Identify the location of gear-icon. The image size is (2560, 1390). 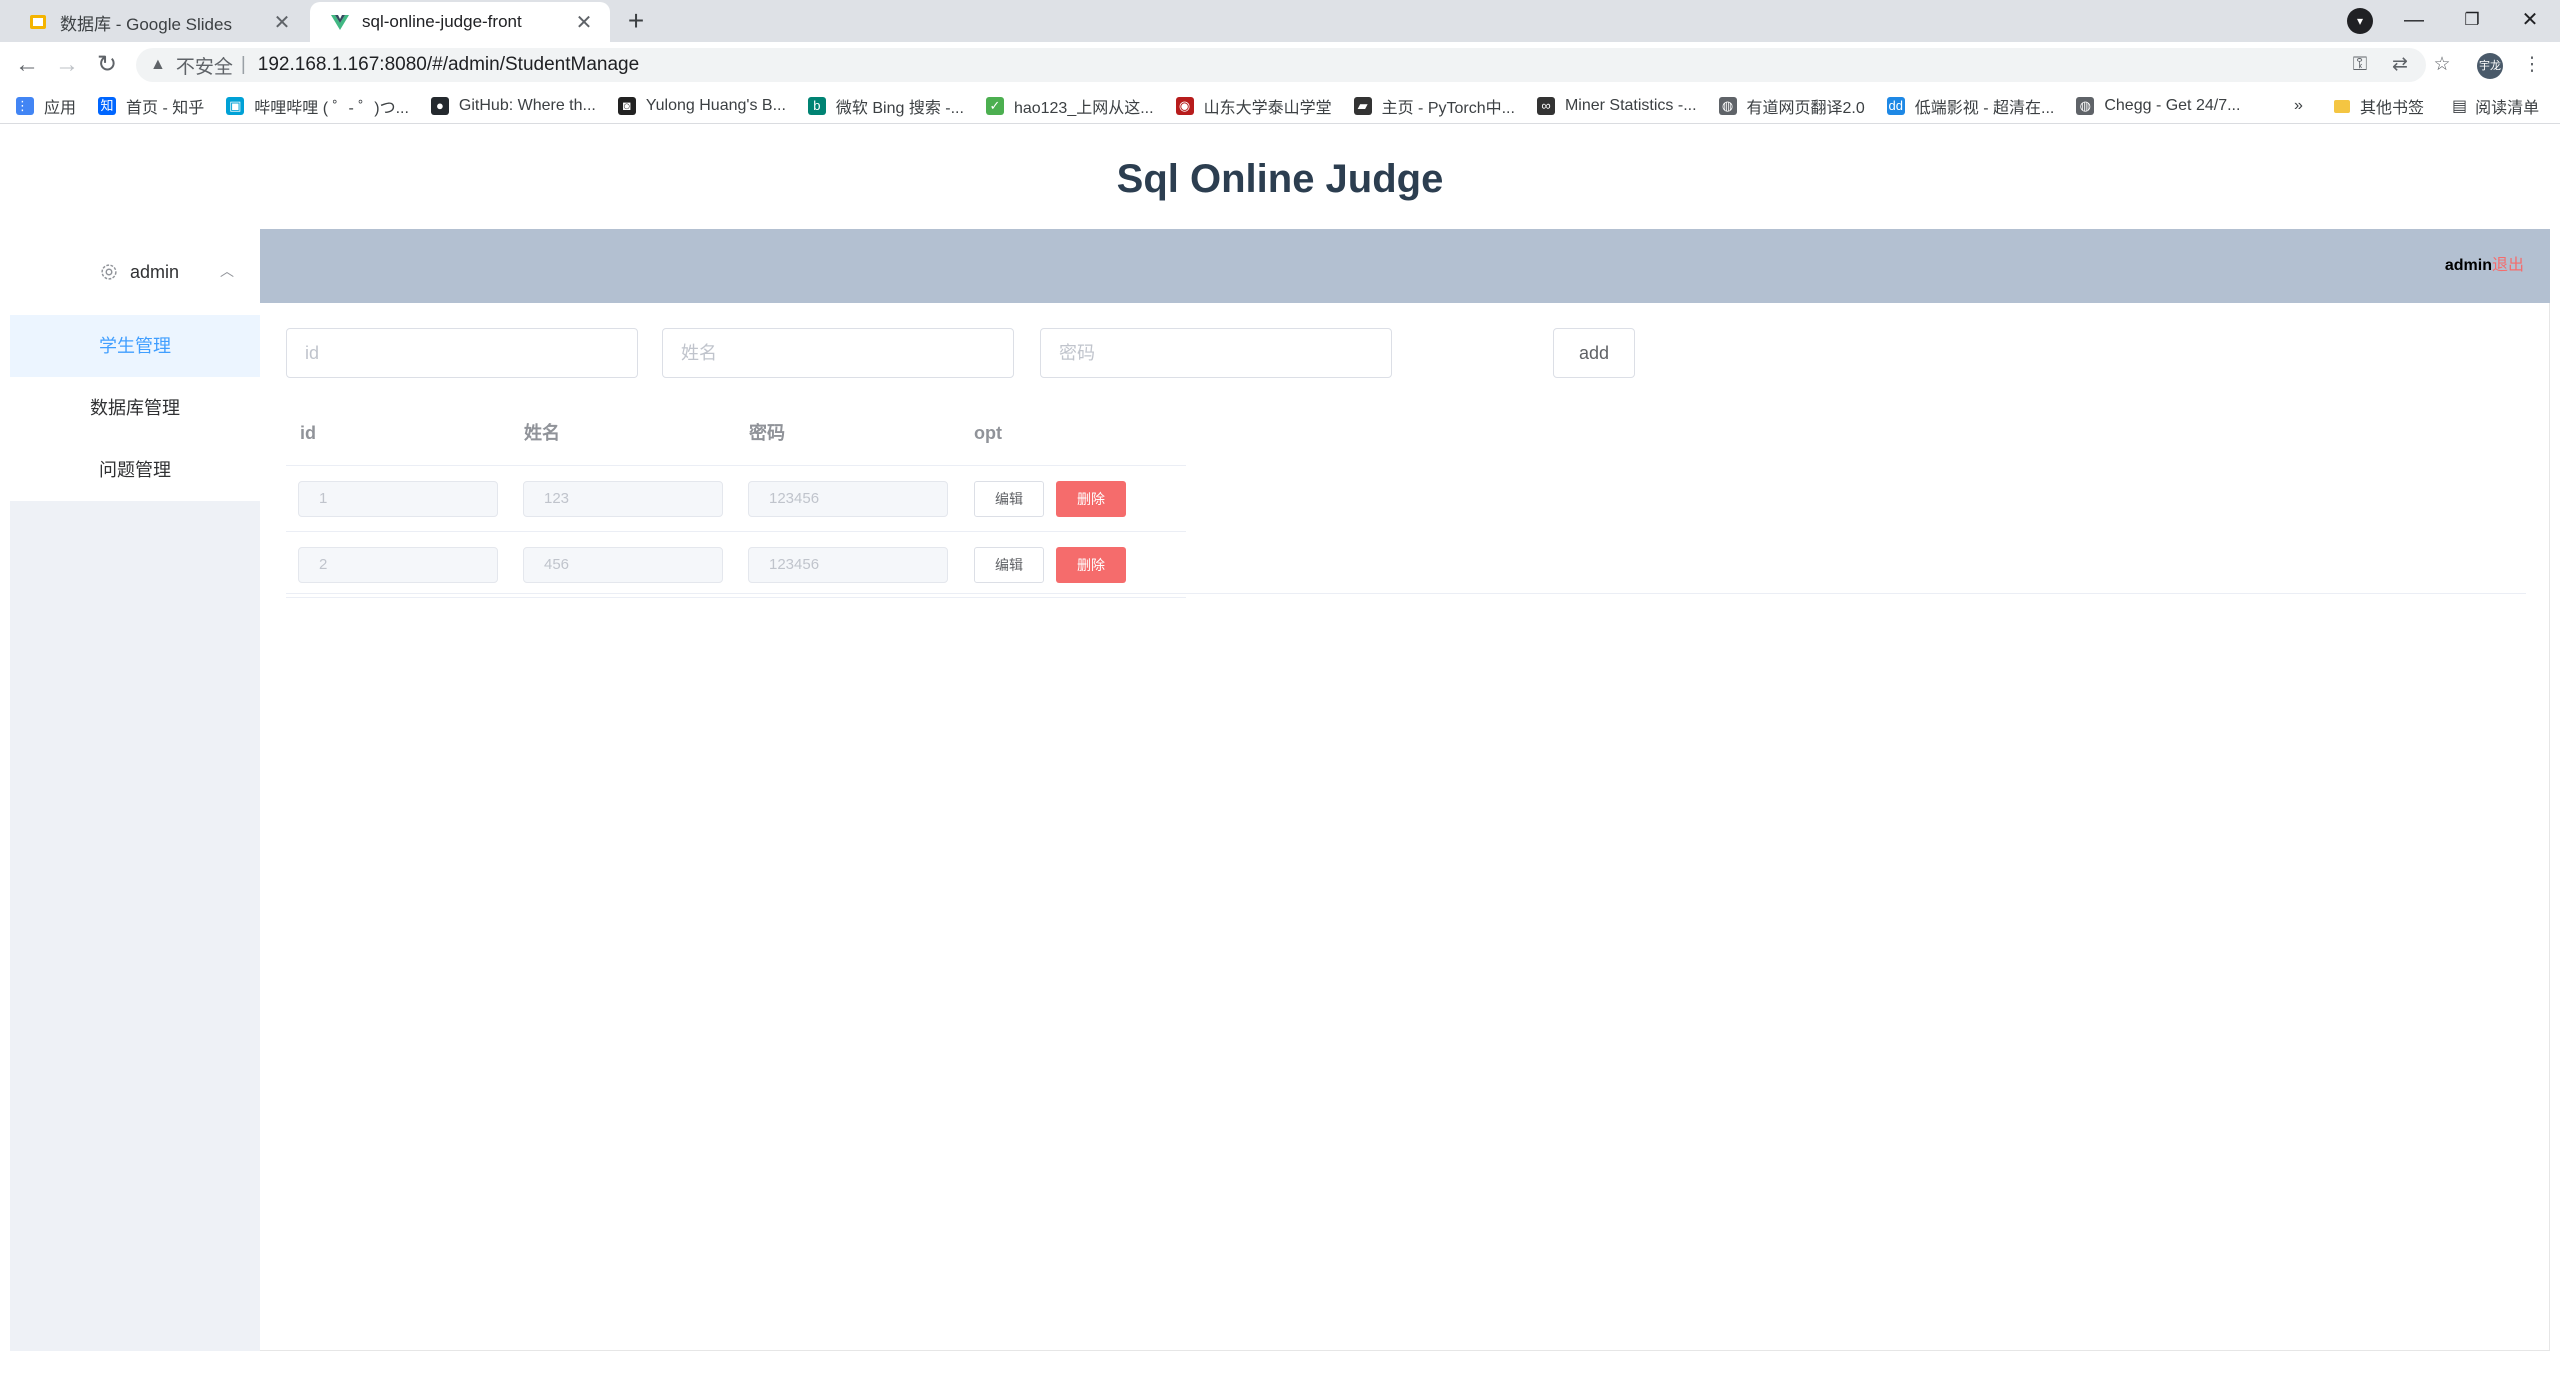
(109, 272).